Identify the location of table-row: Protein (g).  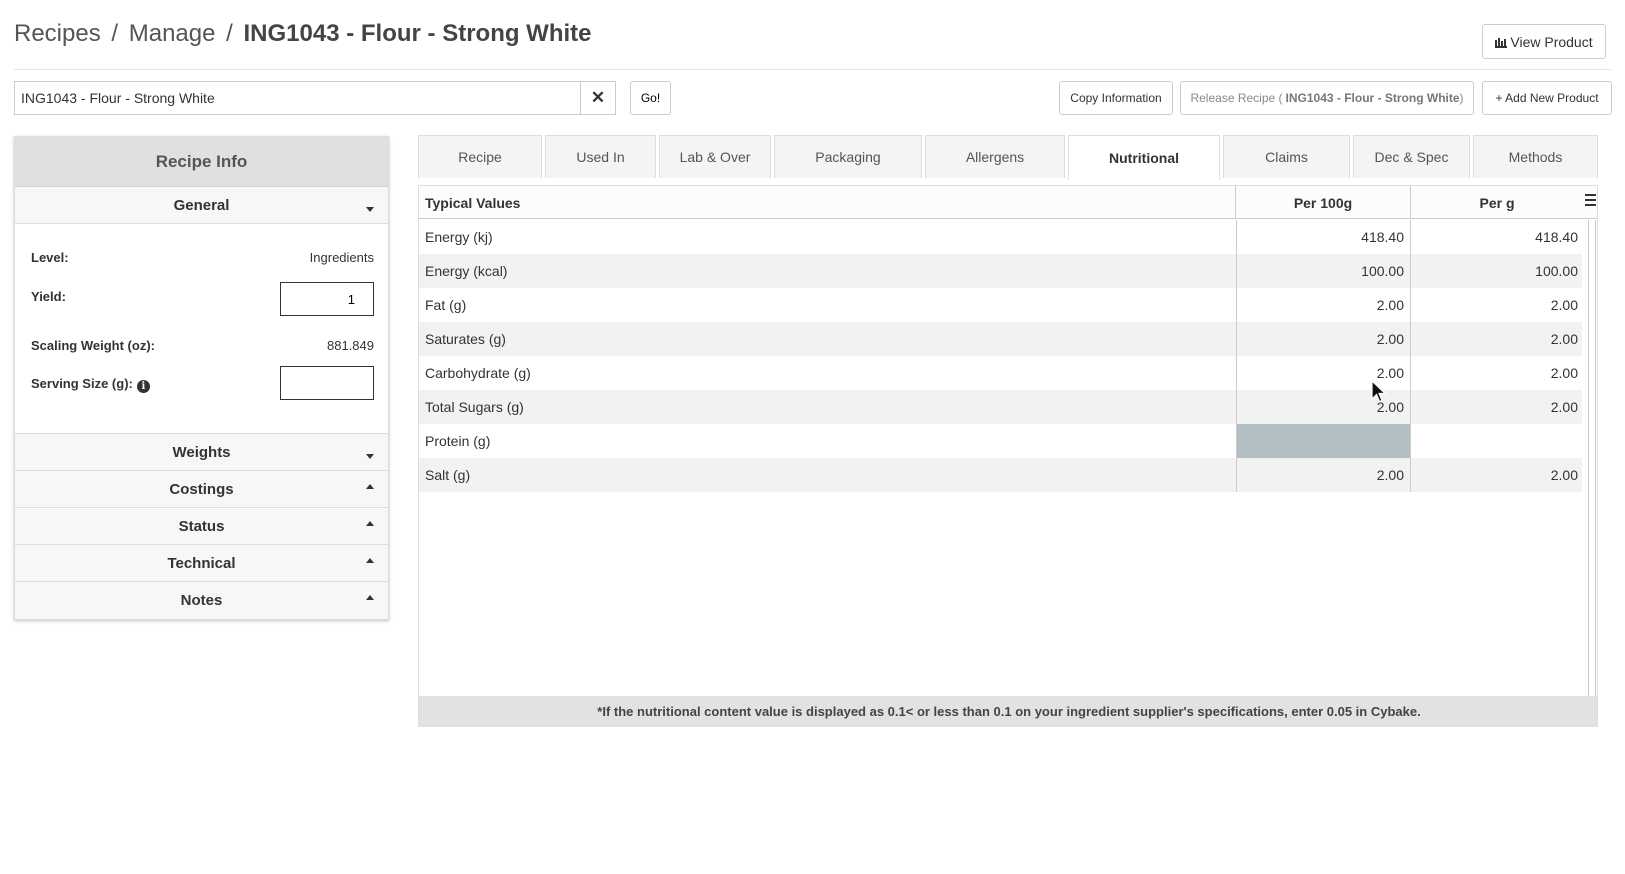
(1000, 441).